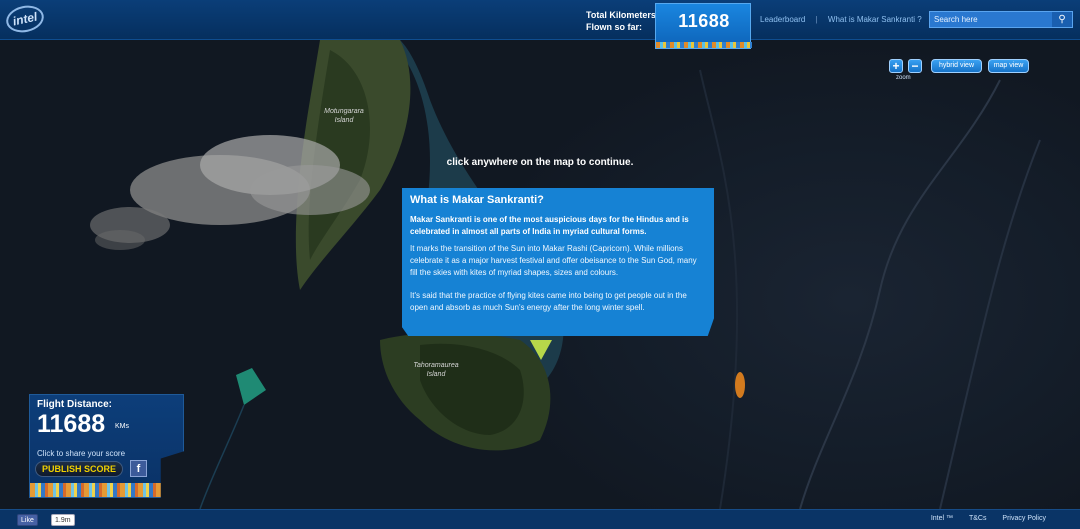 The width and height of the screenshot is (1080, 529). I want to click on island-label-motungarara: Motungarara Island, so click(344, 116).